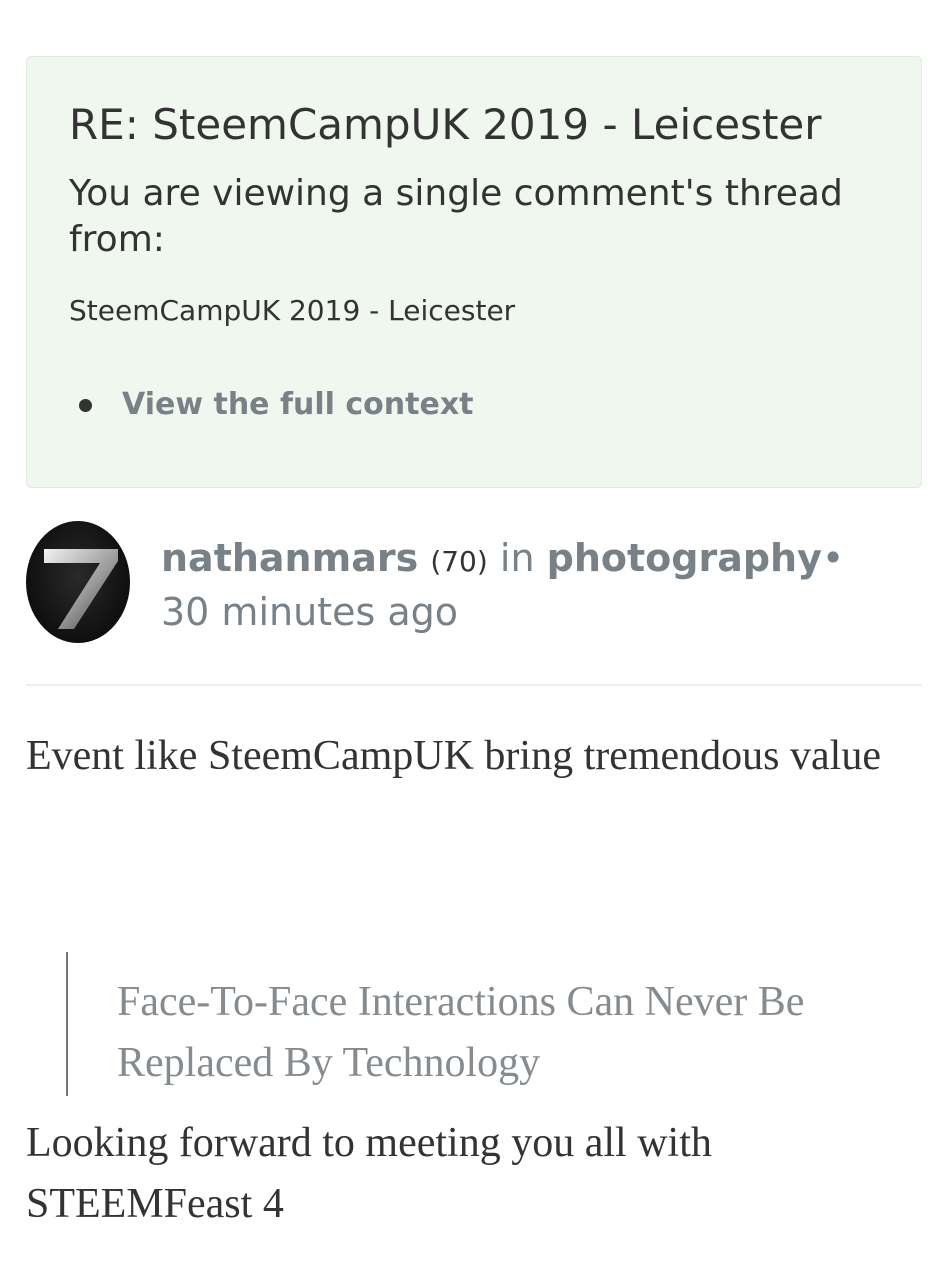 The image size is (941, 1280). I want to click on view-full-context-link: View the full context, so click(298, 405).